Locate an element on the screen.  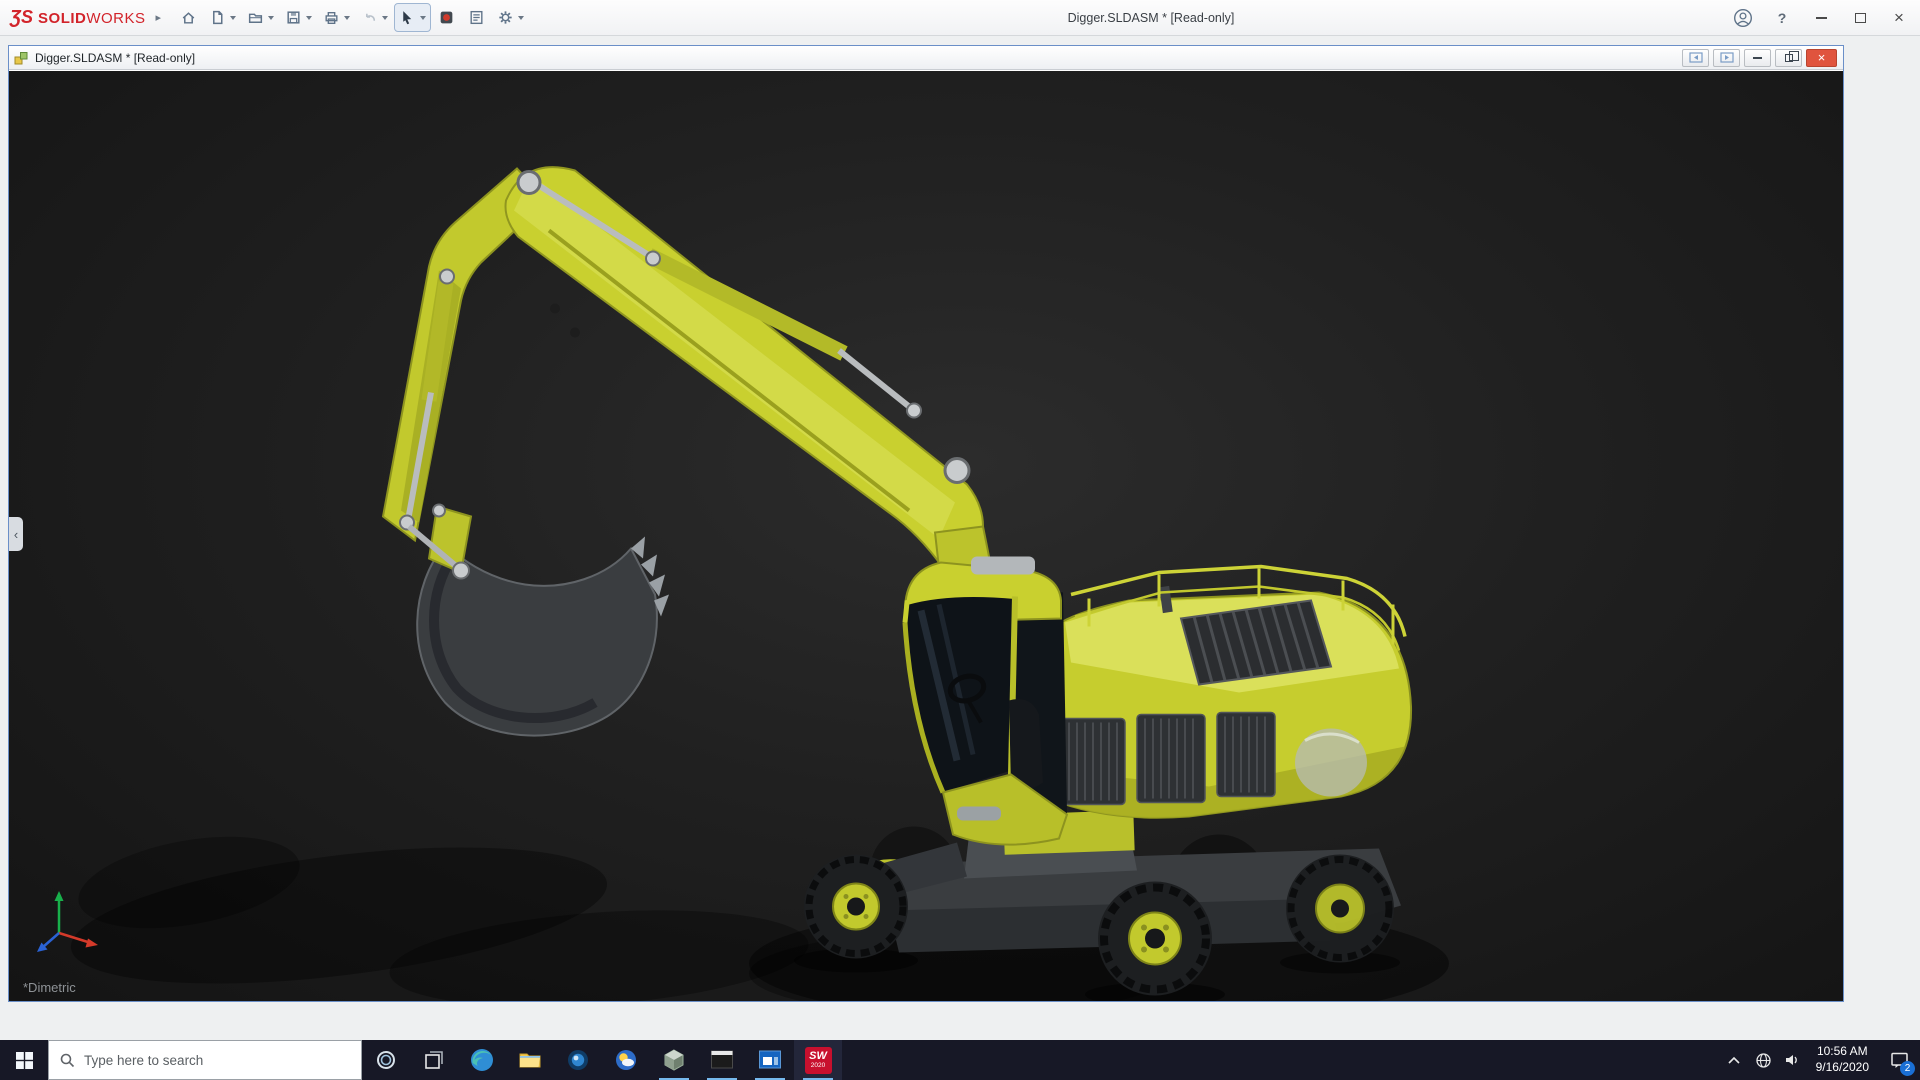
task-view-button is located at coordinates (434, 1060).